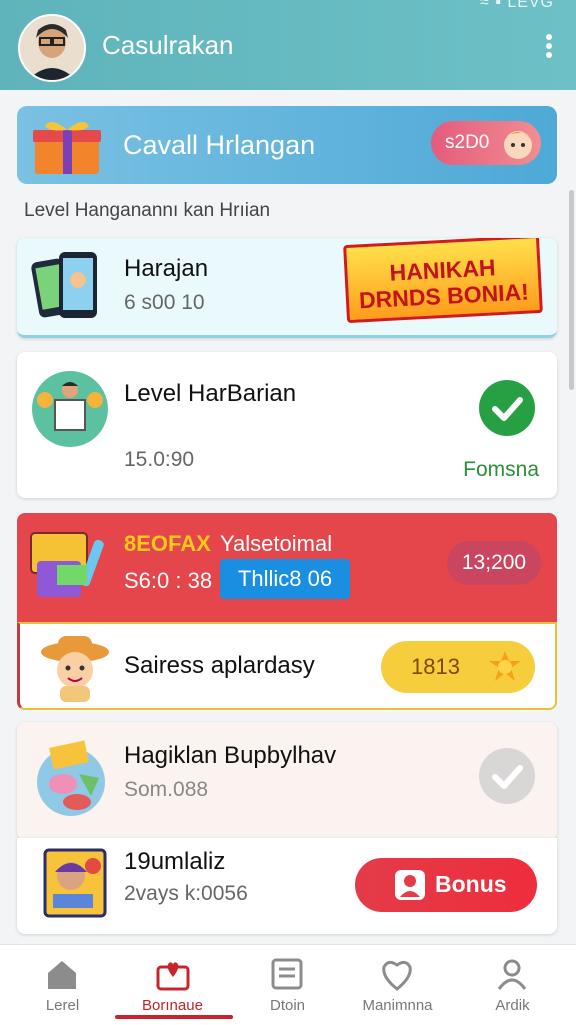  Describe the element at coordinates (505, 666) in the screenshot. I see `sun-coin-icon` at that location.